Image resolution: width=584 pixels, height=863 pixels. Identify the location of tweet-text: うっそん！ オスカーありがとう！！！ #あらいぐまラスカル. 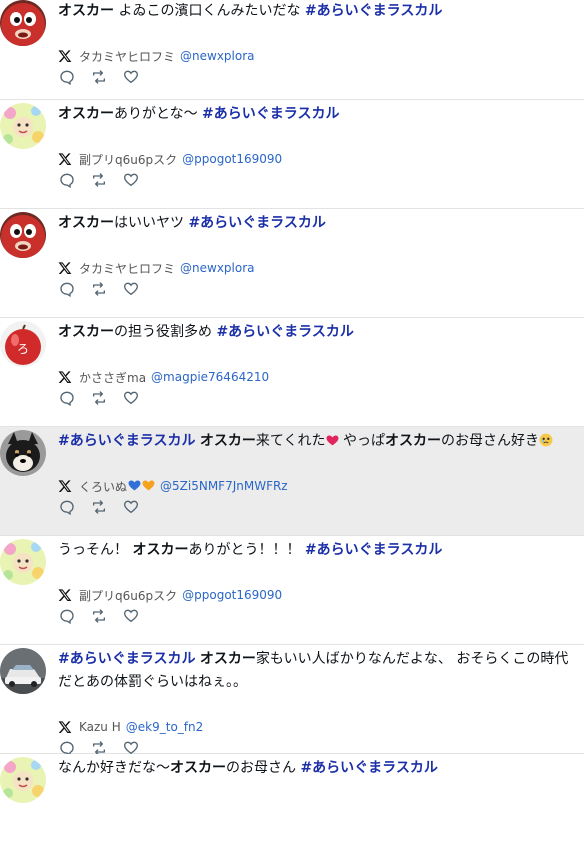
(319, 550).